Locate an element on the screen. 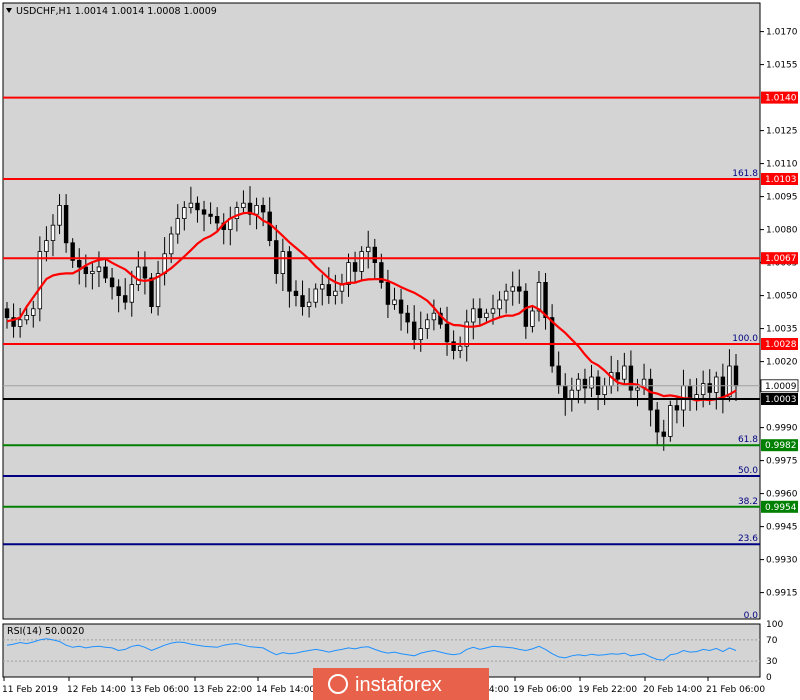  time-axis-label: 13 Feb 22:00 is located at coordinates (222, 690).